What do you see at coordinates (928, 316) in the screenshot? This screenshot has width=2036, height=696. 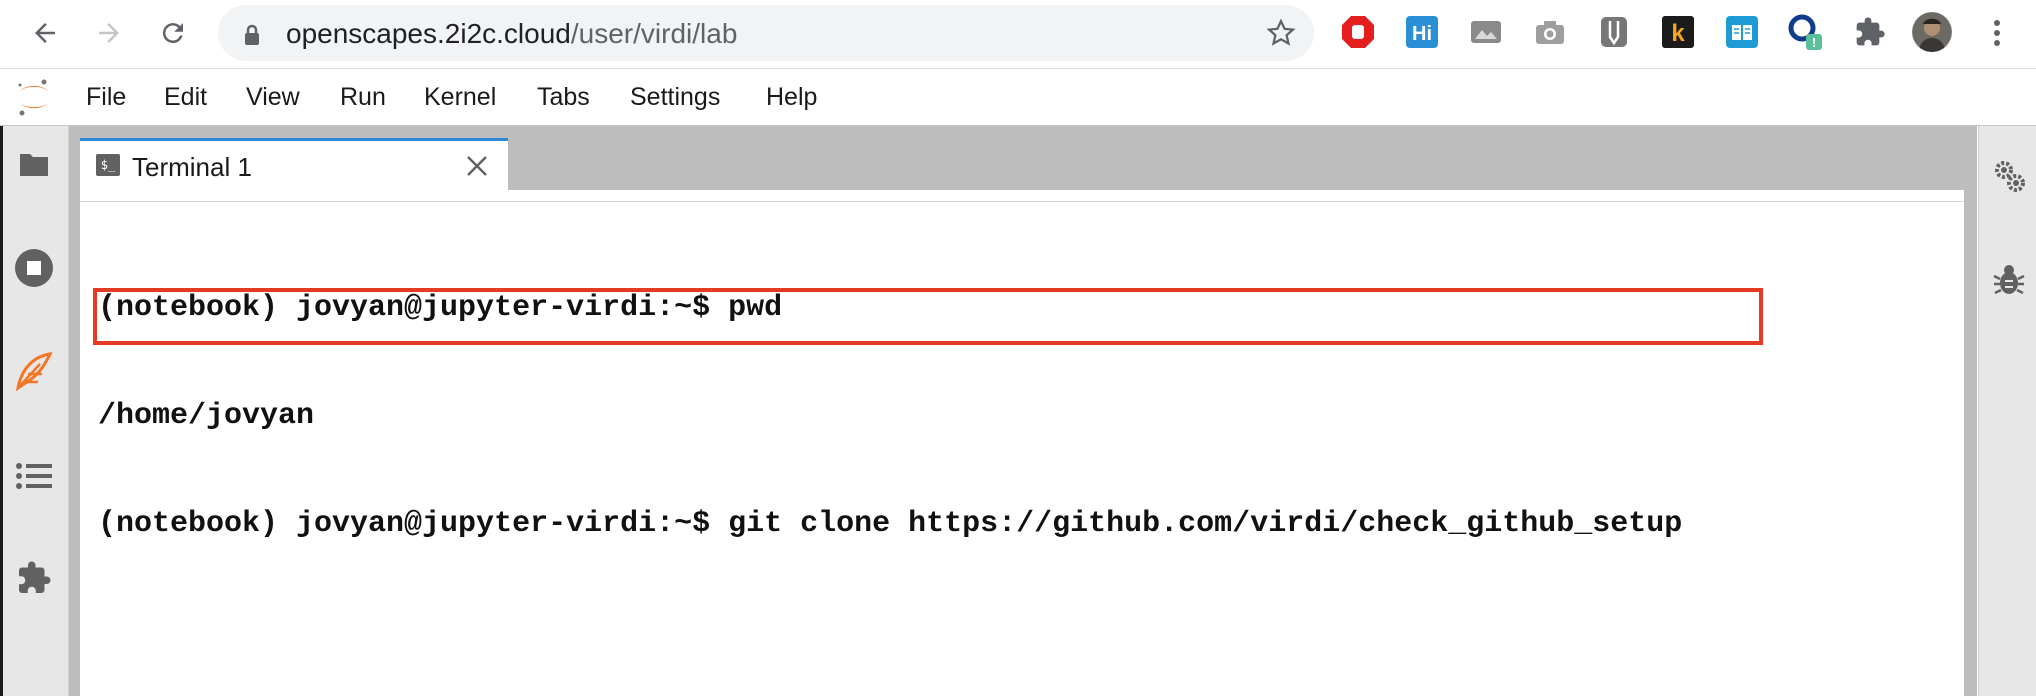 I see `highlight-annotation-box` at bounding box center [928, 316].